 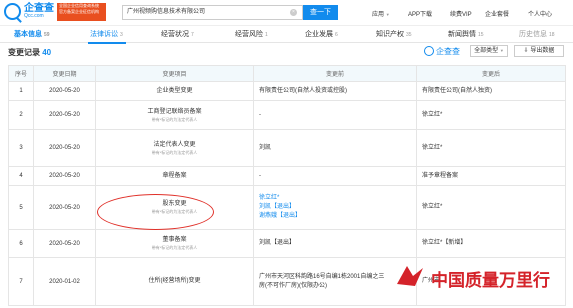 I want to click on row-item: 工商登记联络员备案 带有*标记的为法定代表人, so click(x=174, y=115).